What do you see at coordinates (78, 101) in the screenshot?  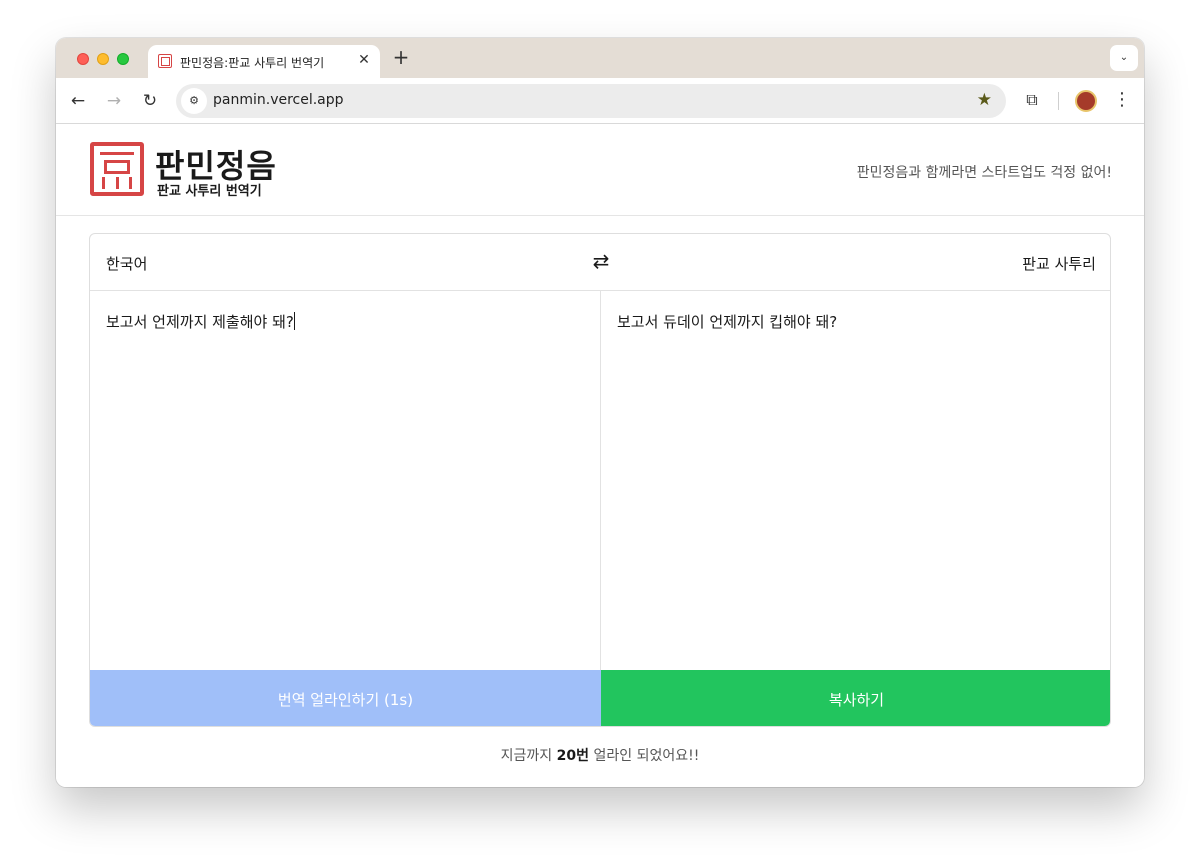 I see `back-button: ←` at bounding box center [78, 101].